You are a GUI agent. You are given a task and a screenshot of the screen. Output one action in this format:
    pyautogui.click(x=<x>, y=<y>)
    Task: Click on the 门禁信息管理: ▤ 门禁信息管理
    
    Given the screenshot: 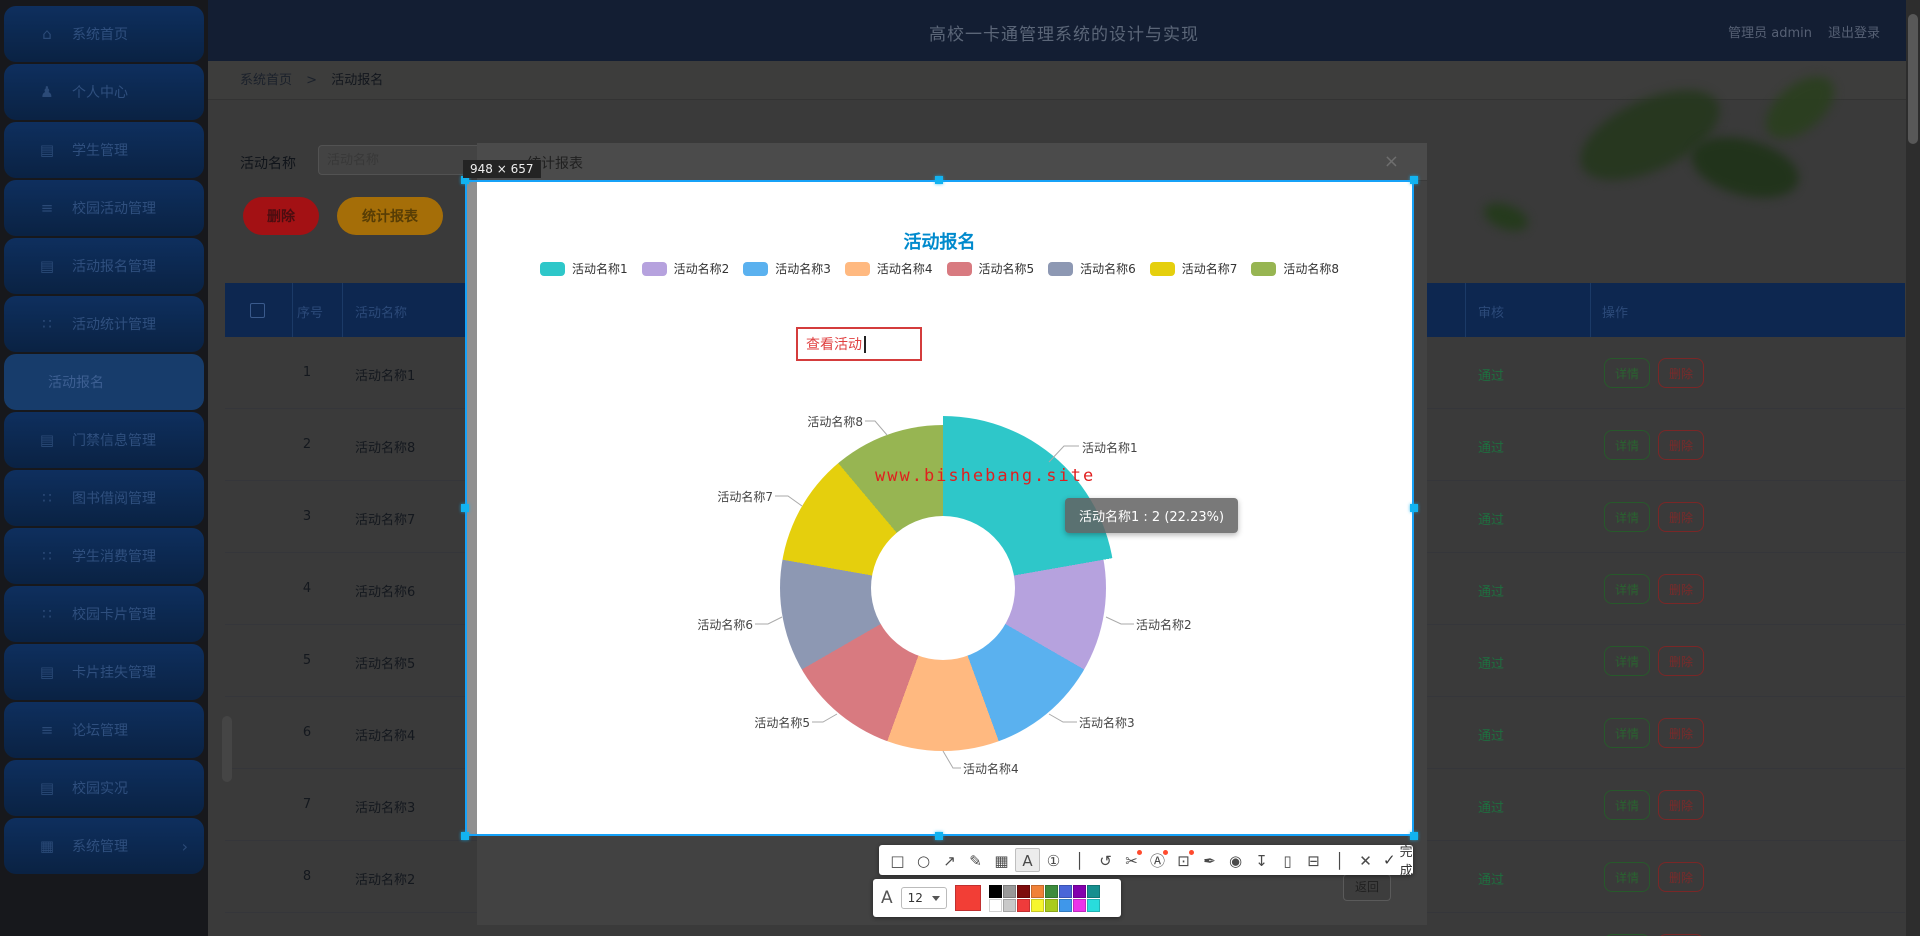 What is the action you would take?
    pyautogui.click(x=104, y=440)
    